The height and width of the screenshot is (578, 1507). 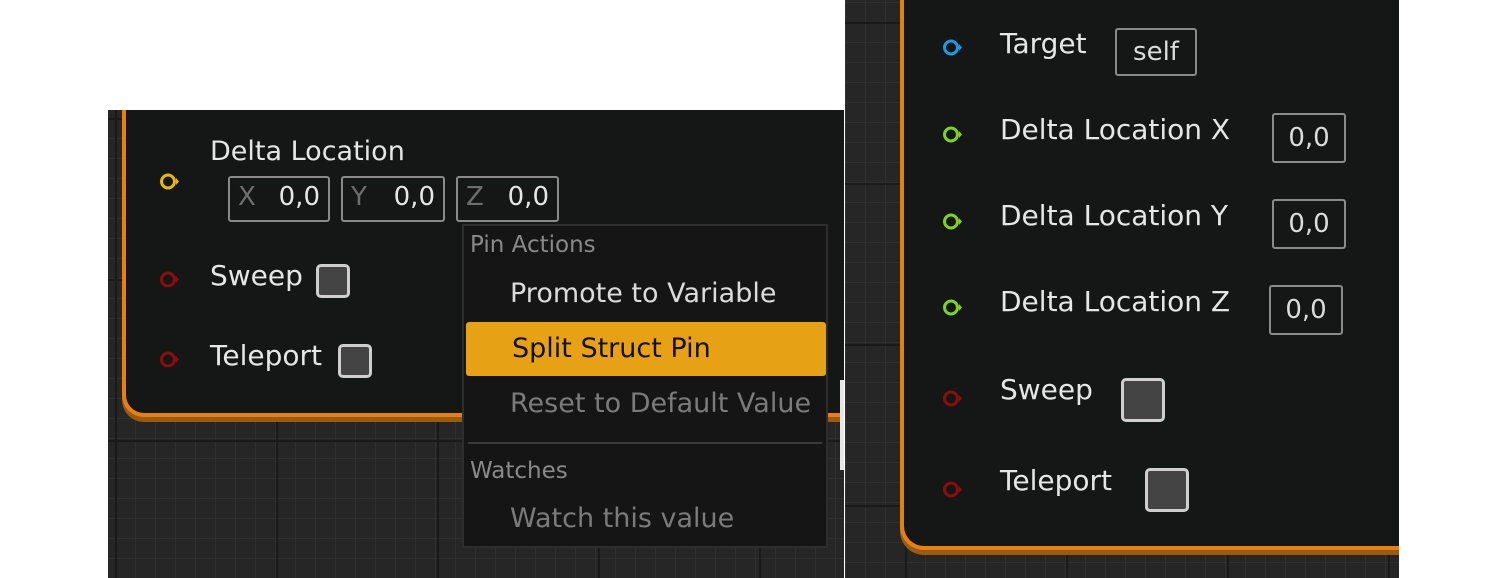 What do you see at coordinates (646, 349) in the screenshot?
I see `split-struct-pin-item: Split Struct Pin` at bounding box center [646, 349].